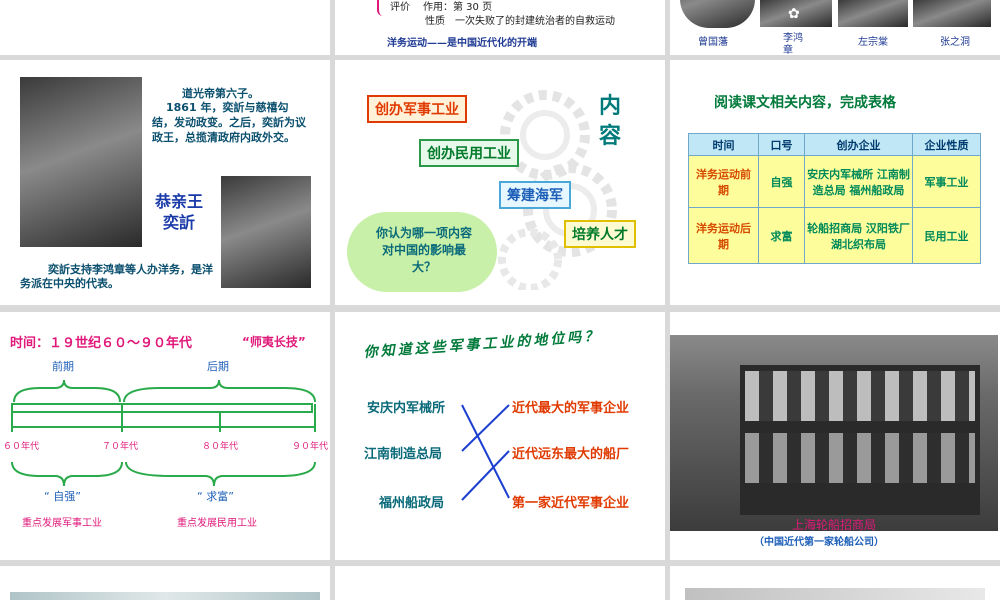 This screenshot has height=600, width=1000. Describe the element at coordinates (794, 14) in the screenshot. I see `star-icon: ✿` at that location.